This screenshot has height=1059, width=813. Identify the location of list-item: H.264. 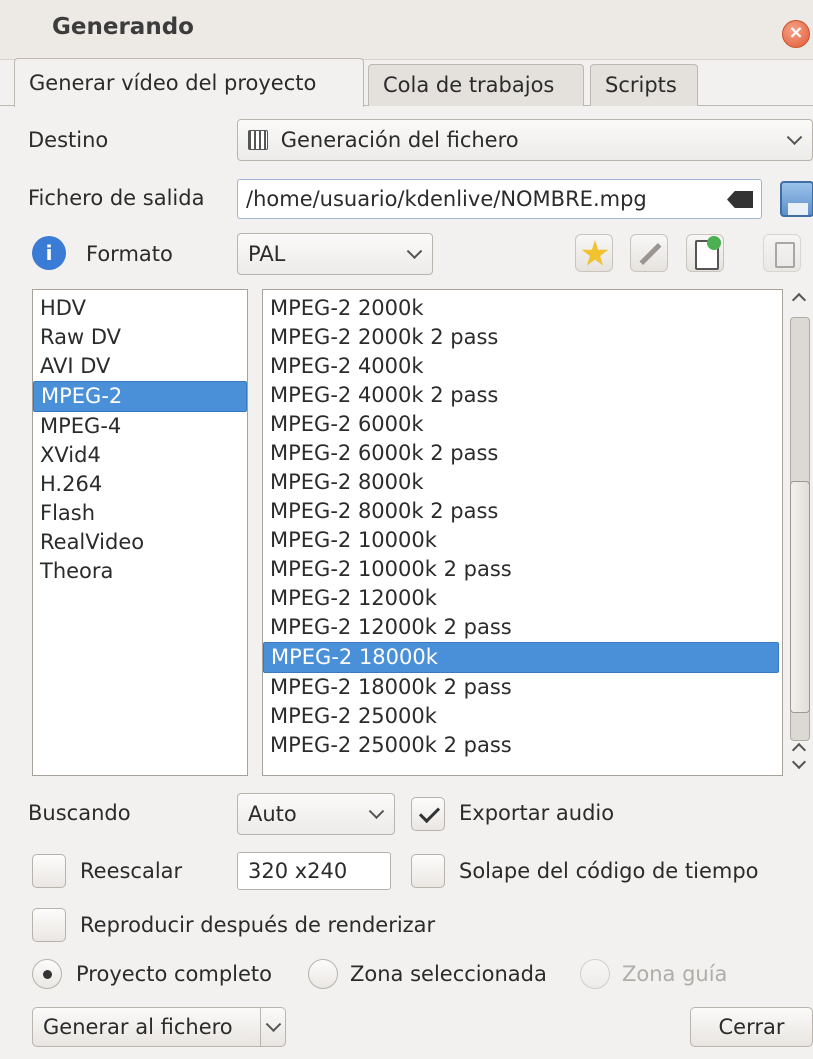
(140, 484).